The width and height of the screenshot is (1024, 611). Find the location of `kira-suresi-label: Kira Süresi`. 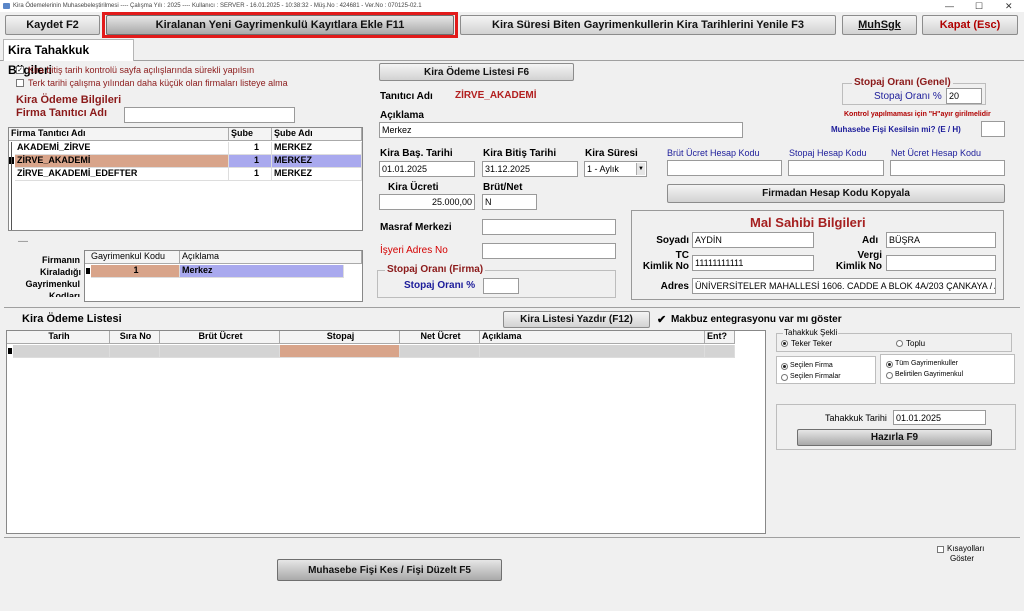

kira-suresi-label: Kira Süresi is located at coordinates (611, 153).